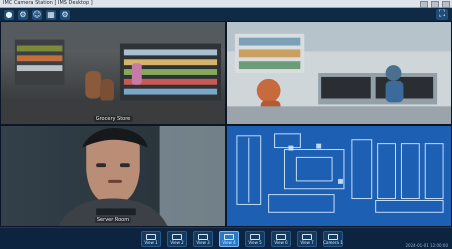 The width and height of the screenshot is (452, 249). Describe the element at coordinates (51, 14) in the screenshot. I see `layout-icon: ▦` at that location.